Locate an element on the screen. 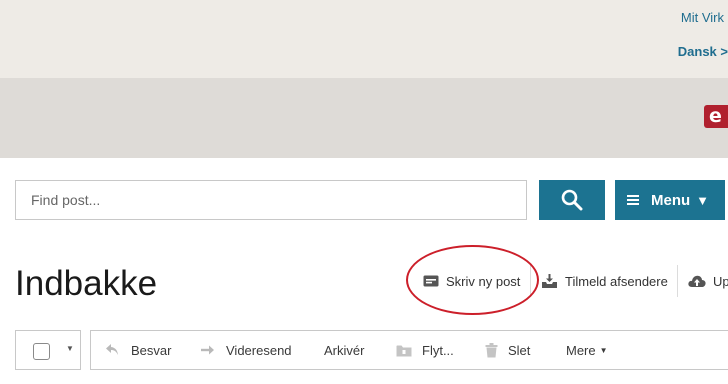  forward-arrow-icon is located at coordinates (207, 350).